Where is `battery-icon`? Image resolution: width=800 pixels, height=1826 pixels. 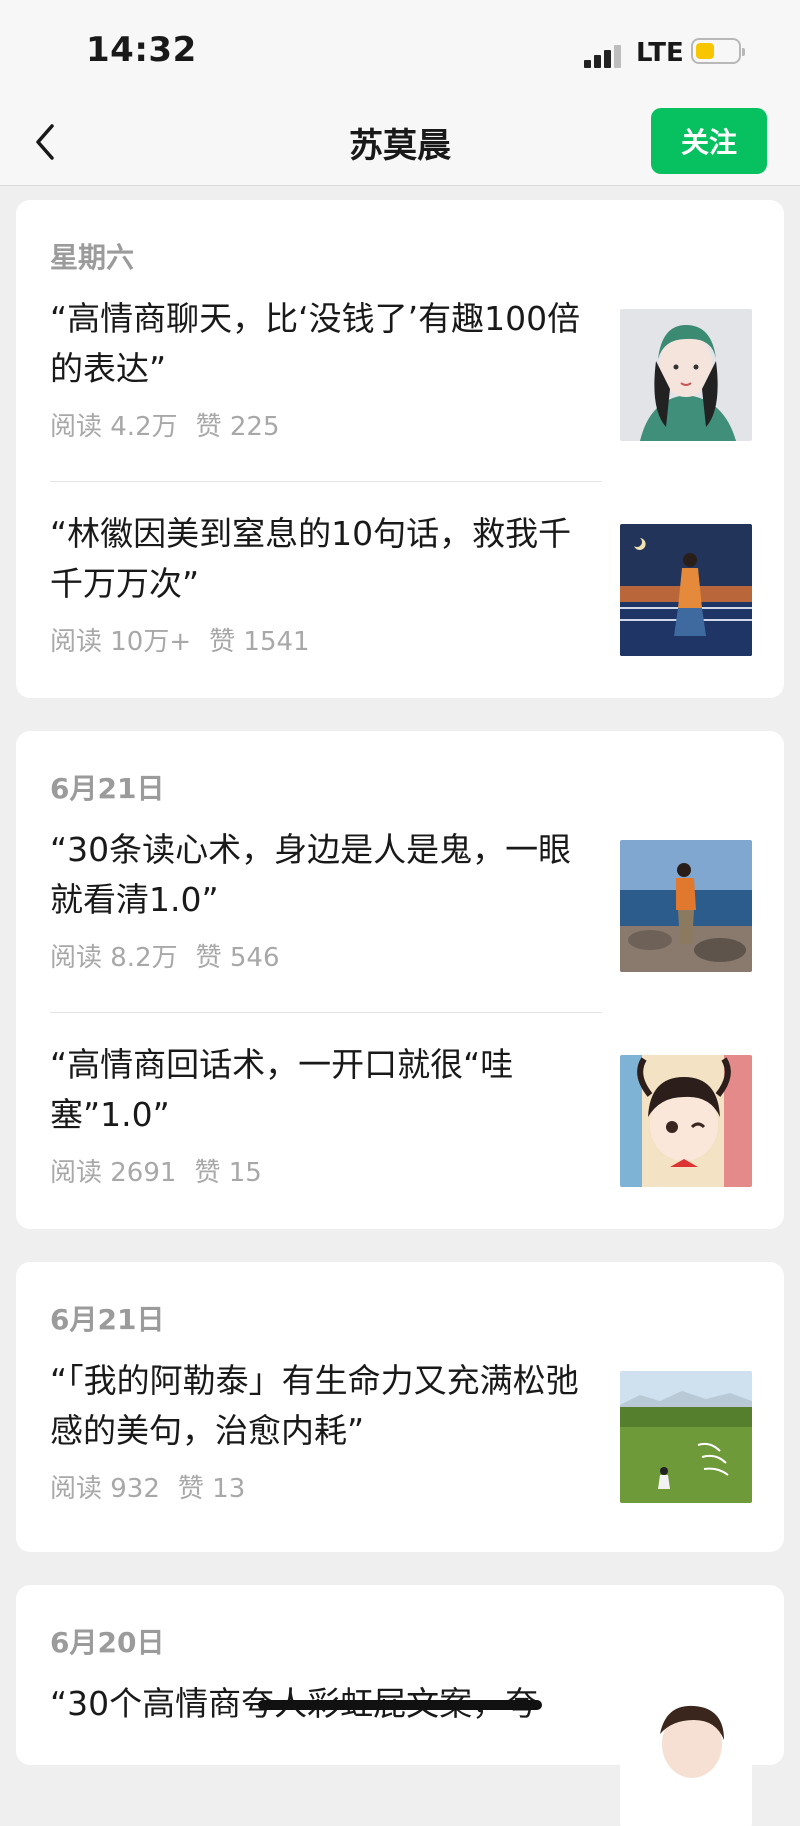 battery-icon is located at coordinates (718, 51).